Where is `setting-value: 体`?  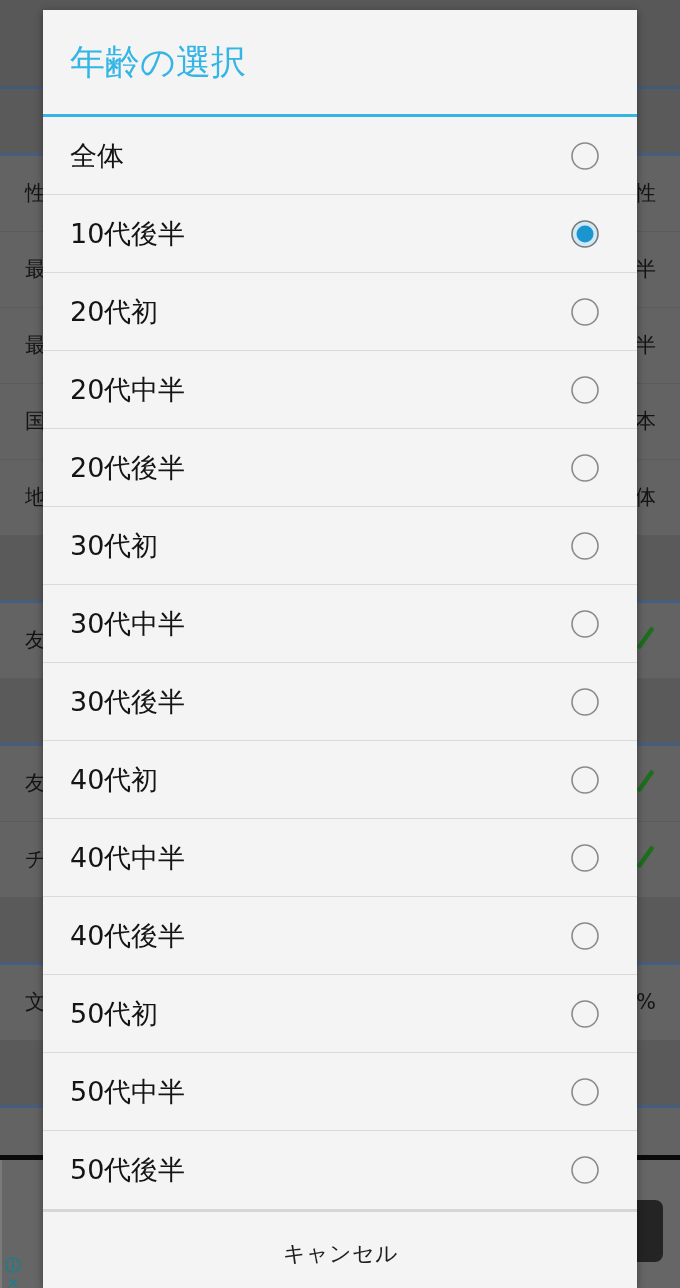
setting-value: 体 is located at coordinates (645, 497).